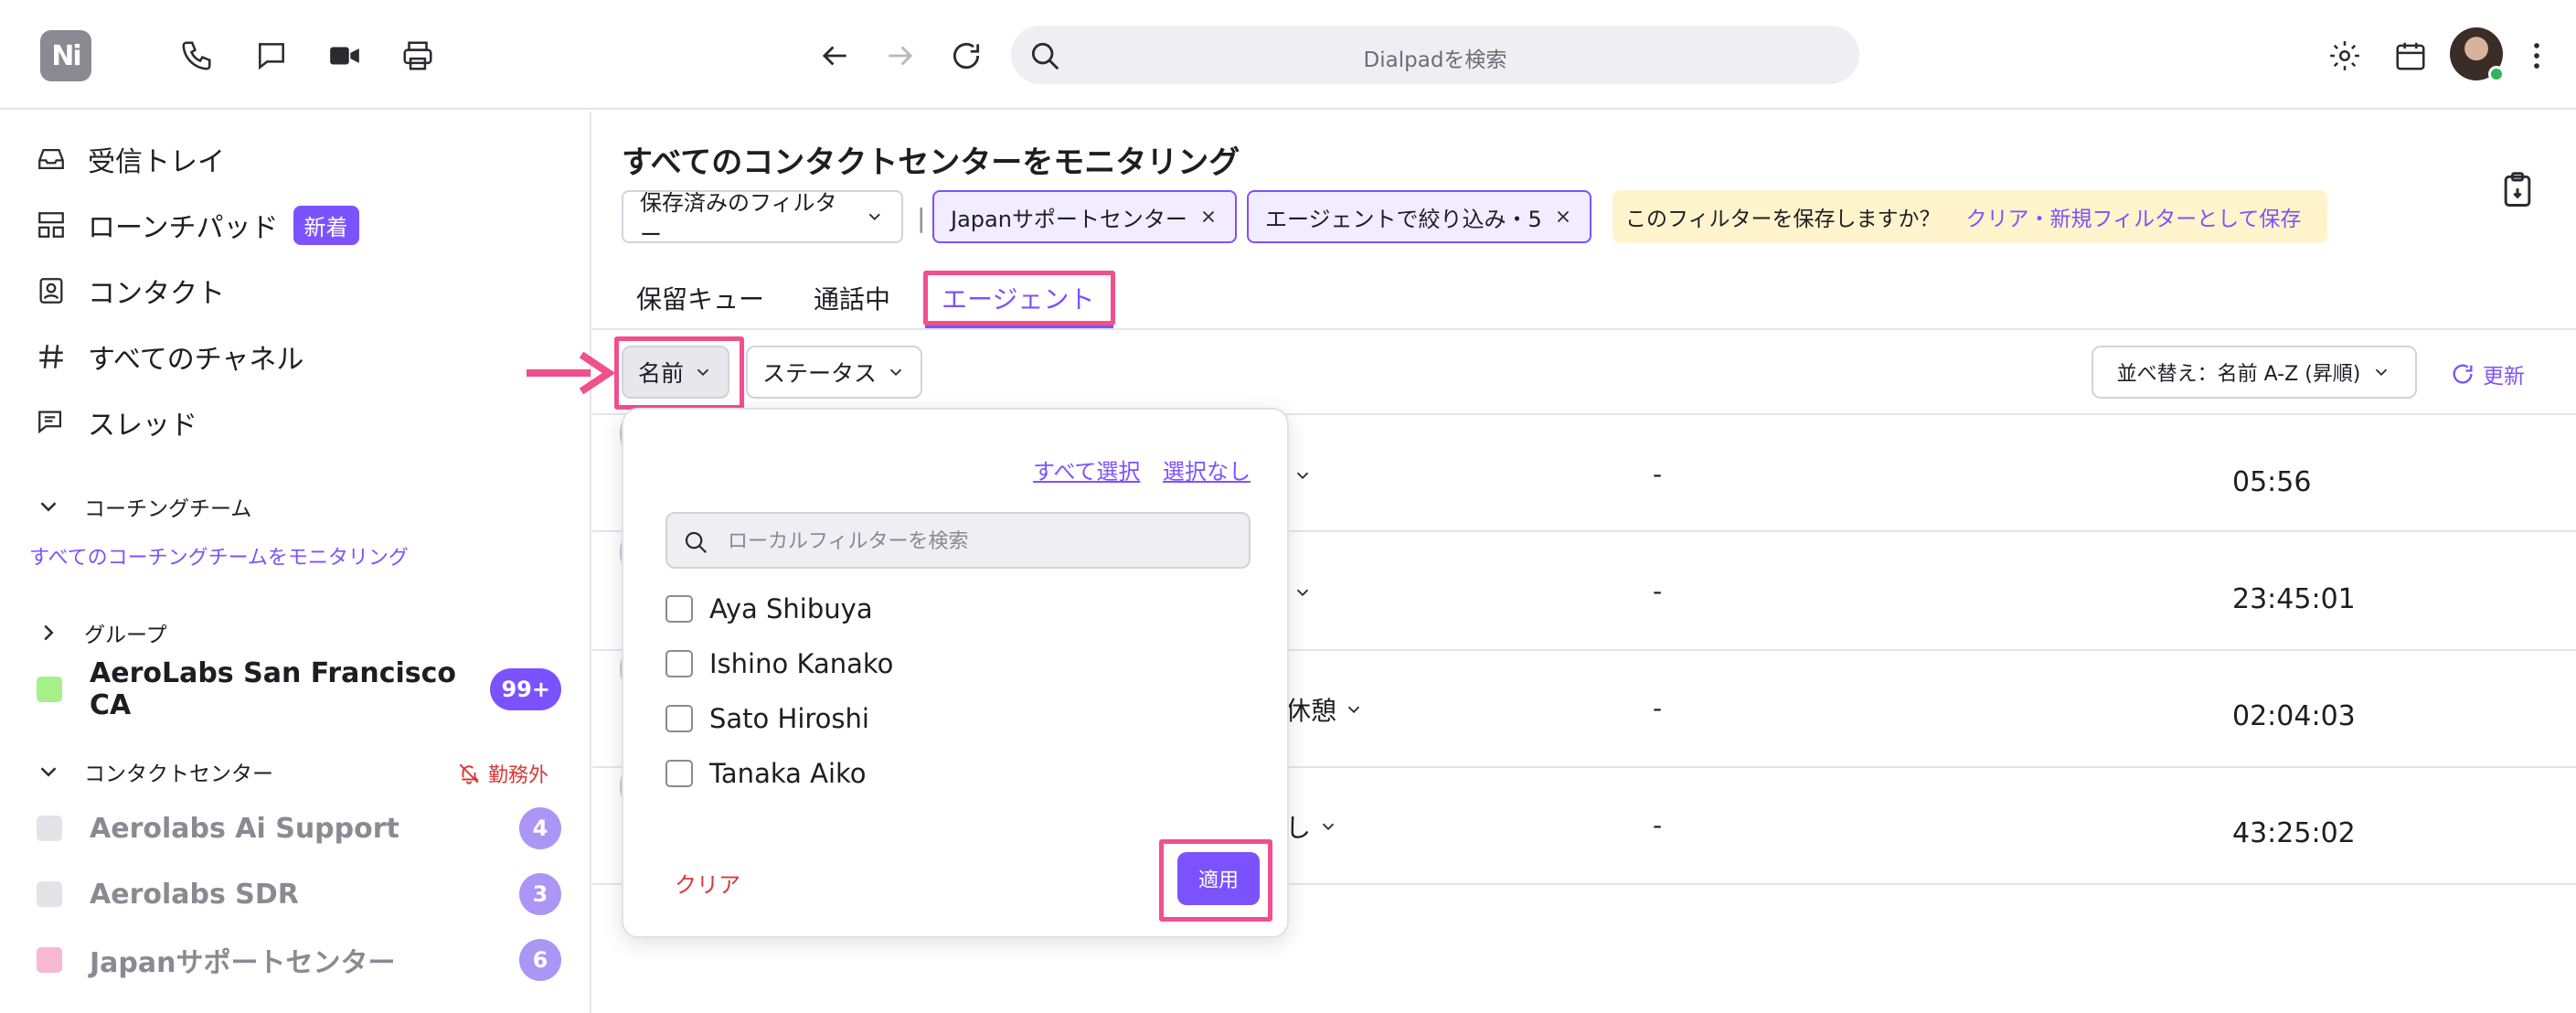  I want to click on sort-dropdown: 並べ替え：名前 A-Z (昇順), so click(2254, 372).